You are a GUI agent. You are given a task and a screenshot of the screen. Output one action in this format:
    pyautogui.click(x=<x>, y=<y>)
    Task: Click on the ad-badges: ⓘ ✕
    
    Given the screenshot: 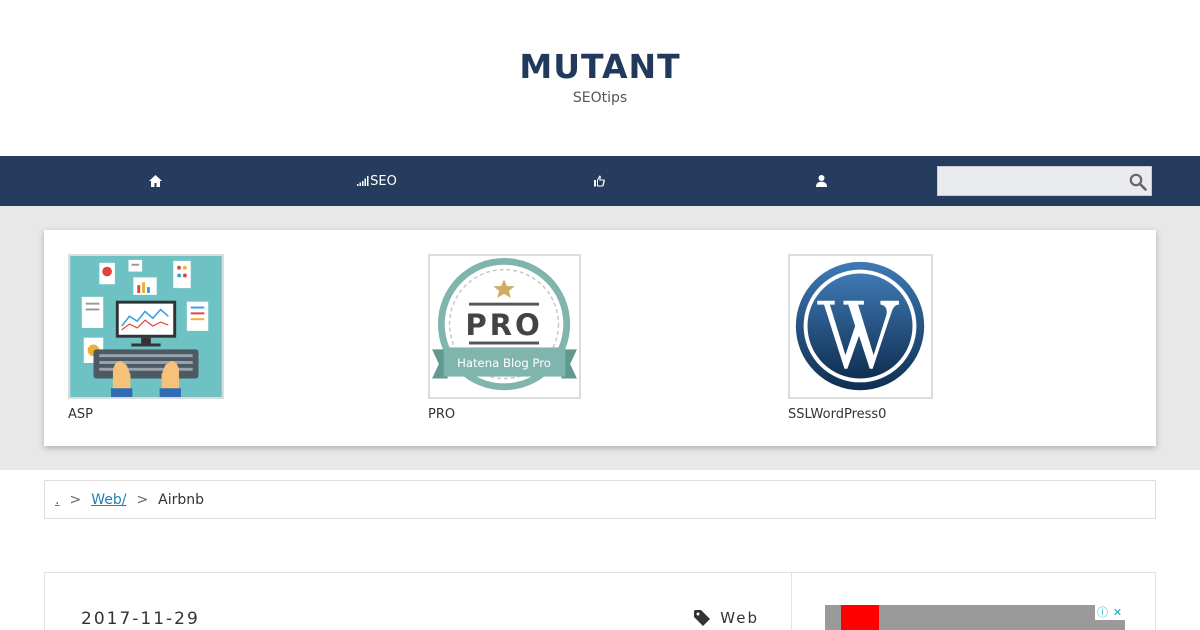 What is the action you would take?
    pyautogui.click(x=1110, y=612)
    